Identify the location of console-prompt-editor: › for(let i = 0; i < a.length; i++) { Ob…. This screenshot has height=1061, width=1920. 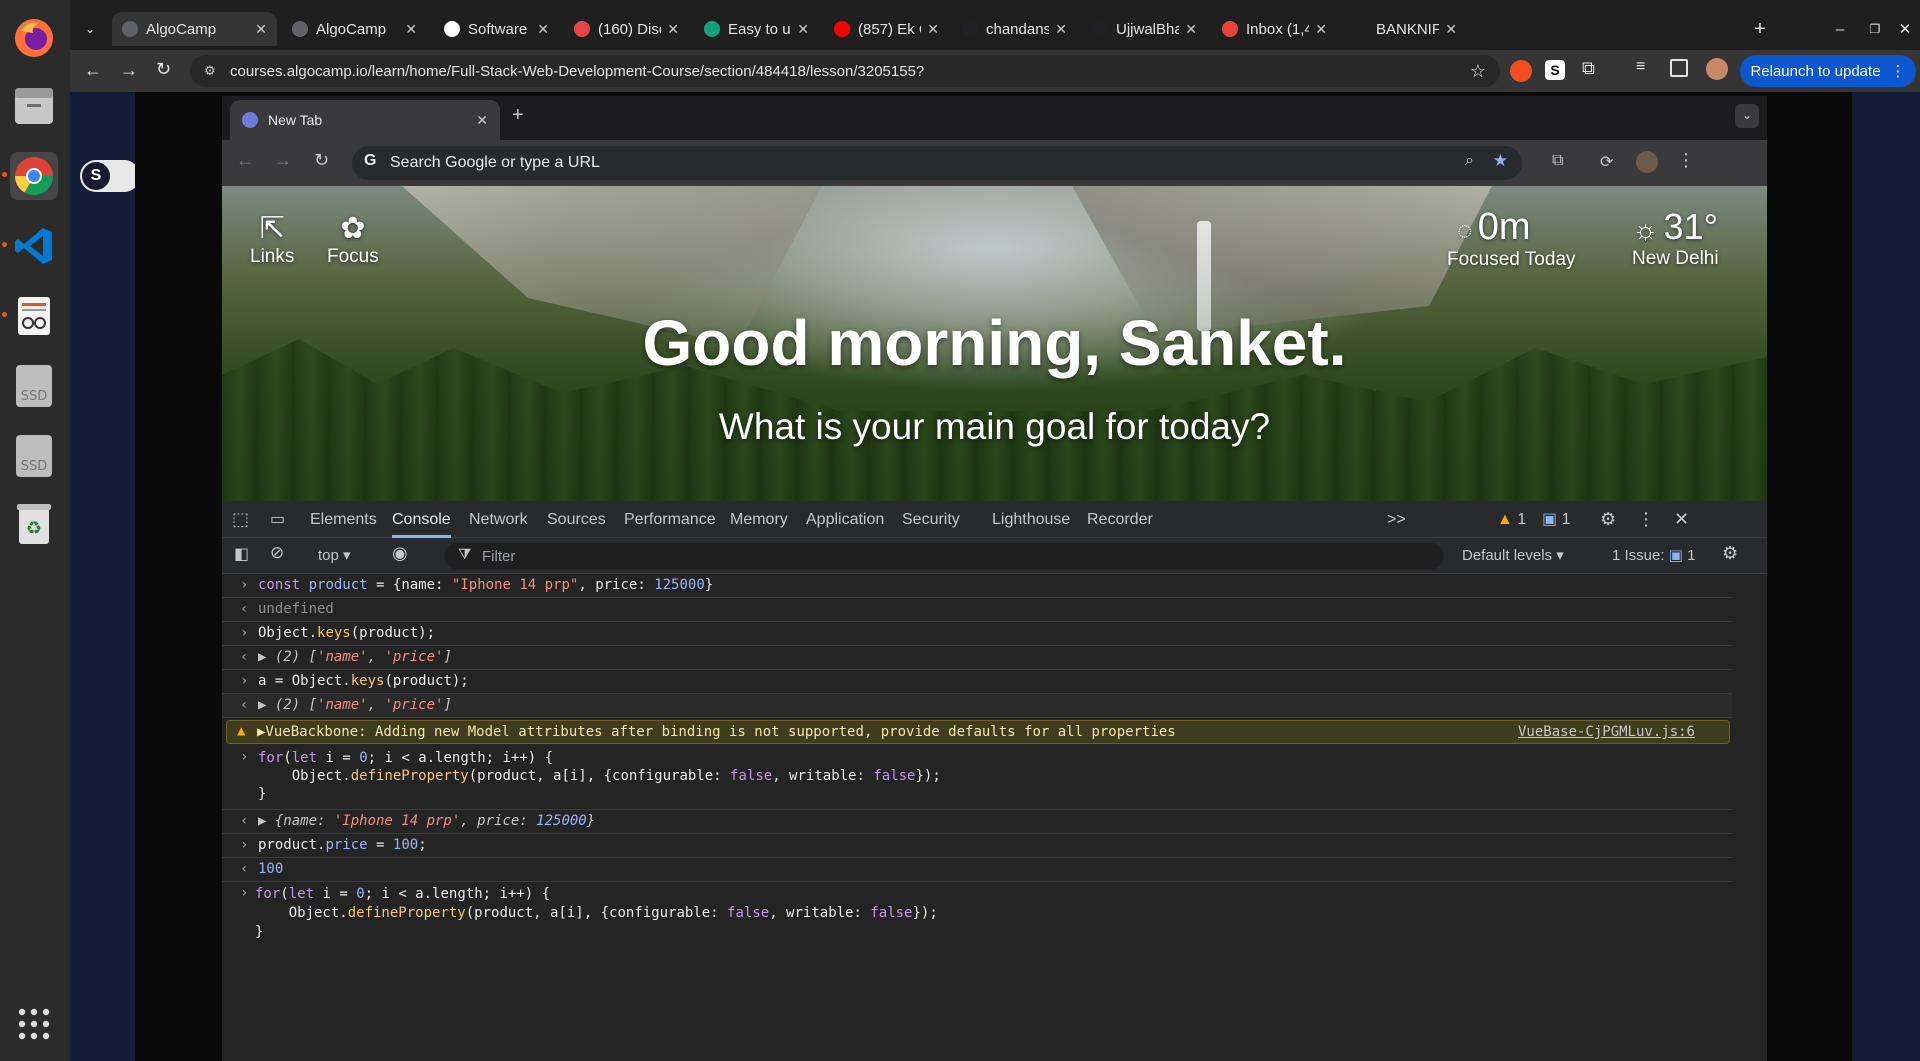
(977, 915).